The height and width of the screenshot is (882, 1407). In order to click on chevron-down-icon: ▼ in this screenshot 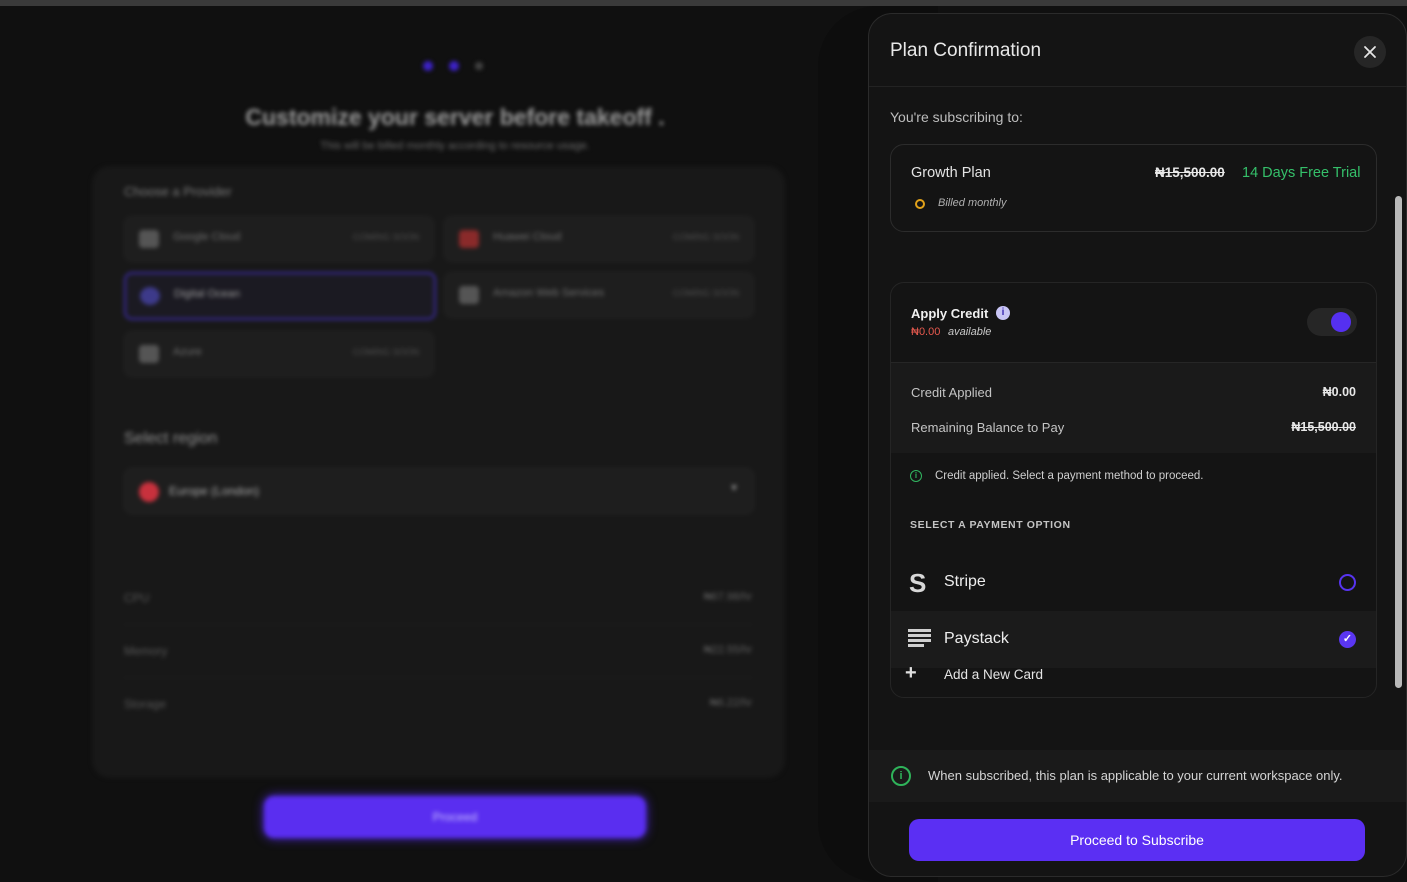, I will do `click(734, 488)`.